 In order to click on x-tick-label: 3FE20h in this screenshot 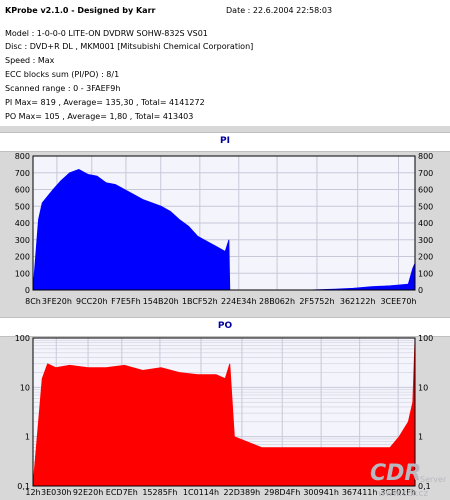, I will do `click(57, 301)`.